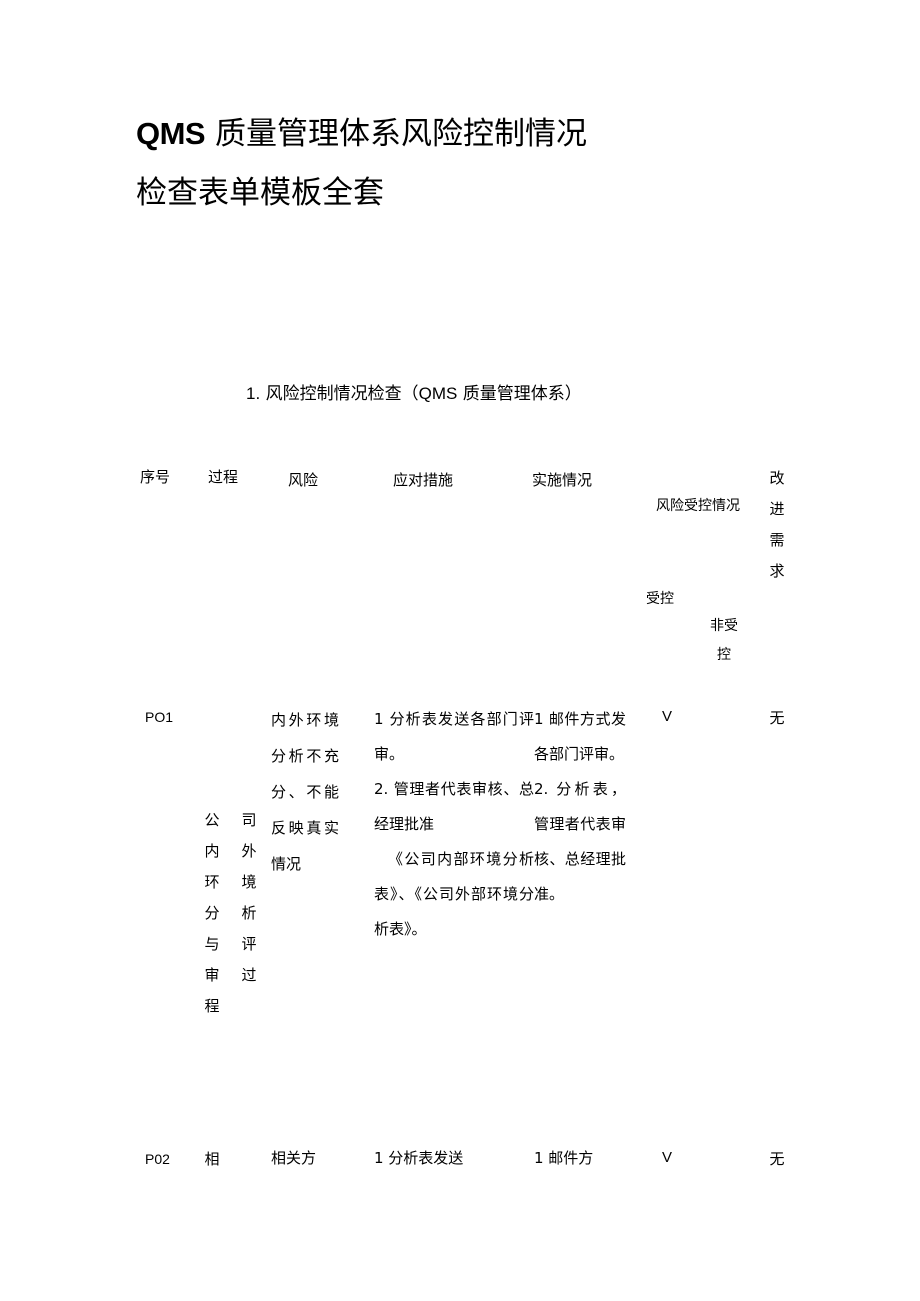  I want to click on table-row-1-controlled-mark: V, so click(666, 716).